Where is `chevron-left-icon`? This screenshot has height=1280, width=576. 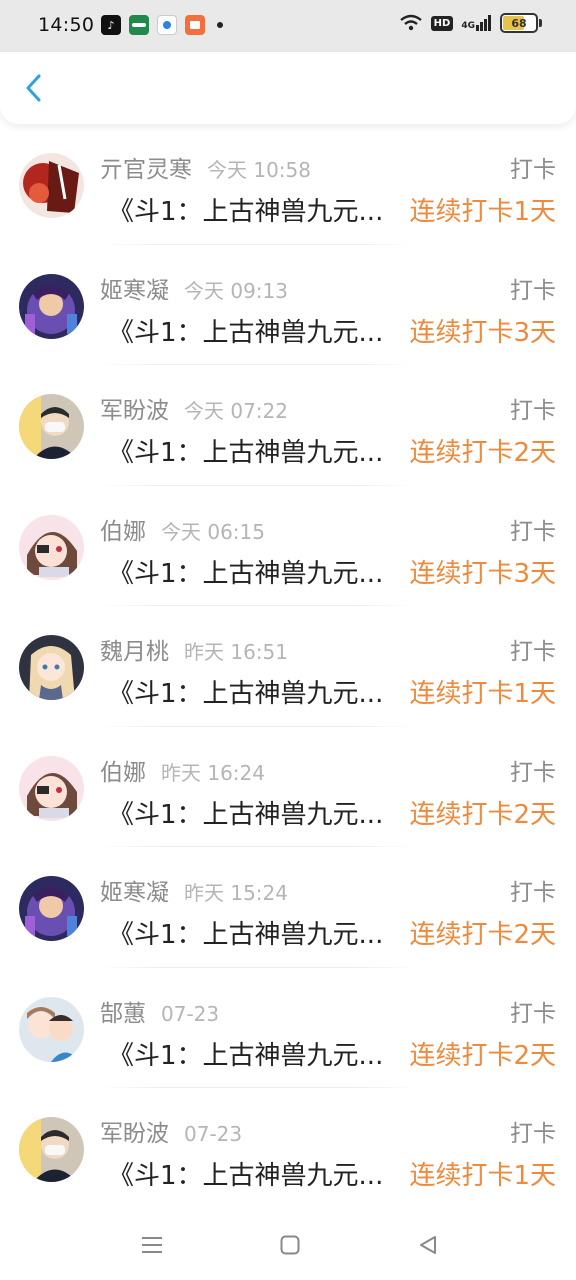
chevron-left-icon is located at coordinates (33, 88).